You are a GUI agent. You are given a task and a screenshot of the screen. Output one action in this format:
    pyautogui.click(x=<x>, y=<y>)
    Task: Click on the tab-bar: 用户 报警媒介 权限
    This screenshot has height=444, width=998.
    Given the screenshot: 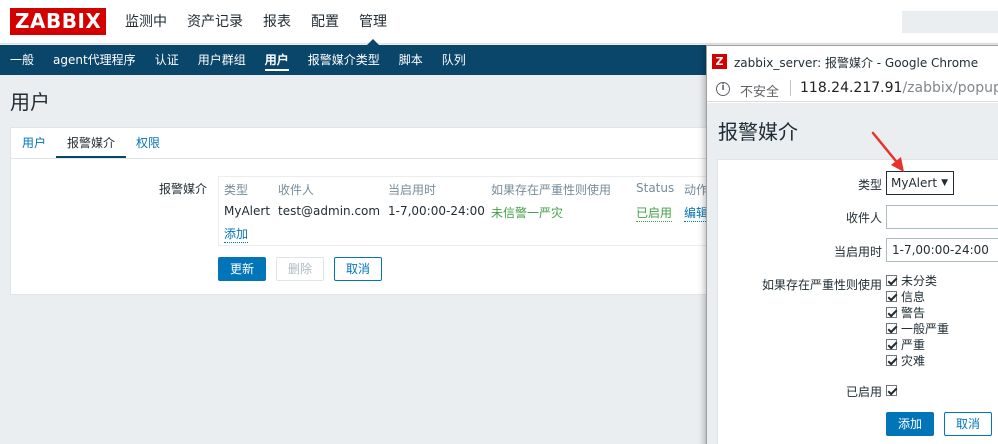 What is the action you would take?
    pyautogui.click(x=96, y=143)
    